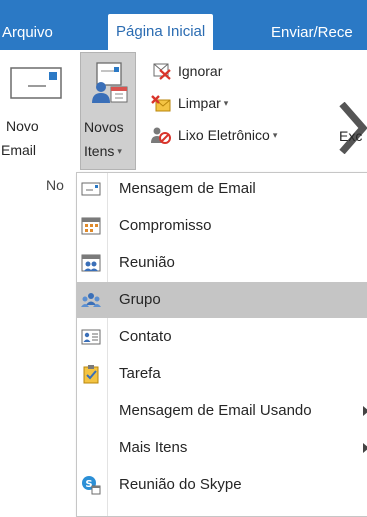  Describe the element at coordinates (187, 188) in the screenshot. I see `menu-item-label: Mensagem de Email` at that location.